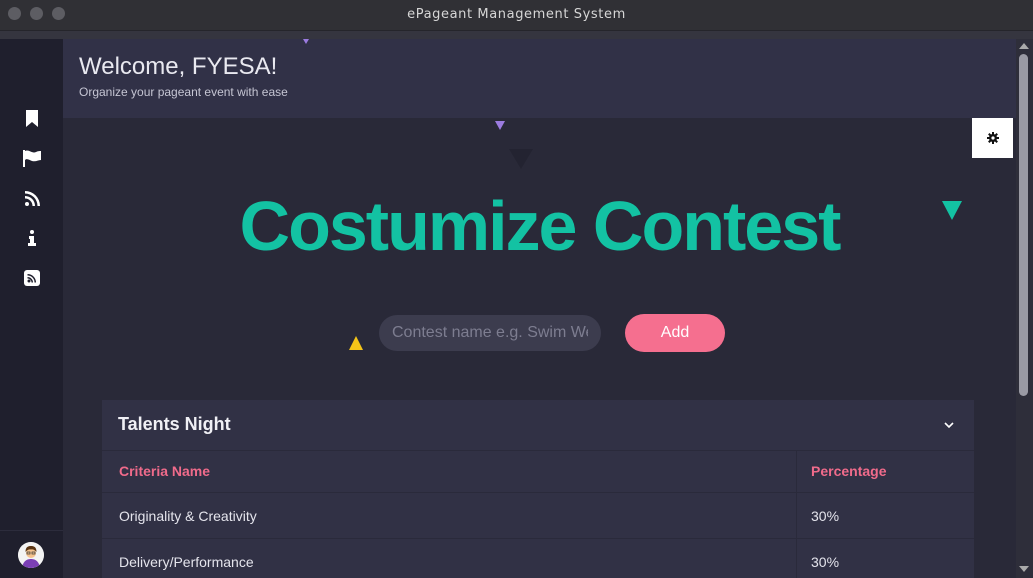 The height and width of the screenshot is (578, 1033). Describe the element at coordinates (849, 471) in the screenshot. I see `column-header-percentage: Percentage` at that location.